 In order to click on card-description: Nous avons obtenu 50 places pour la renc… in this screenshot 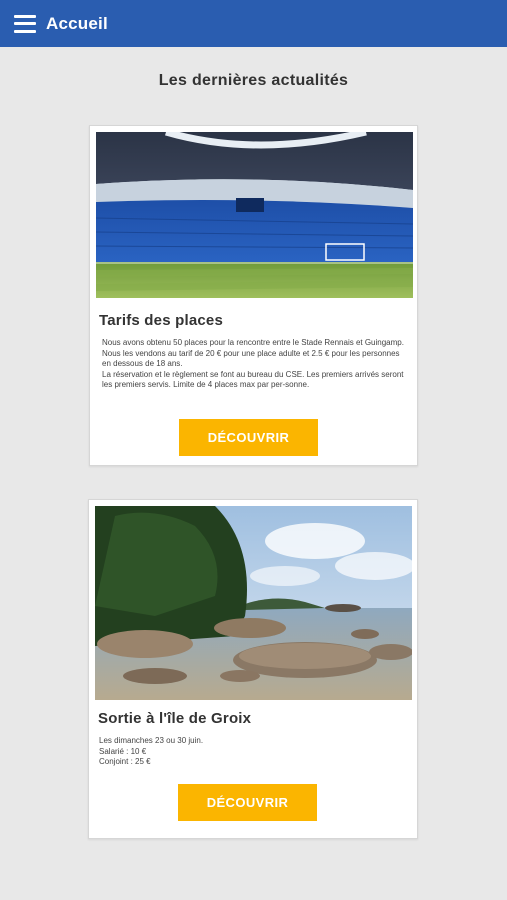, I will do `click(255, 364)`.